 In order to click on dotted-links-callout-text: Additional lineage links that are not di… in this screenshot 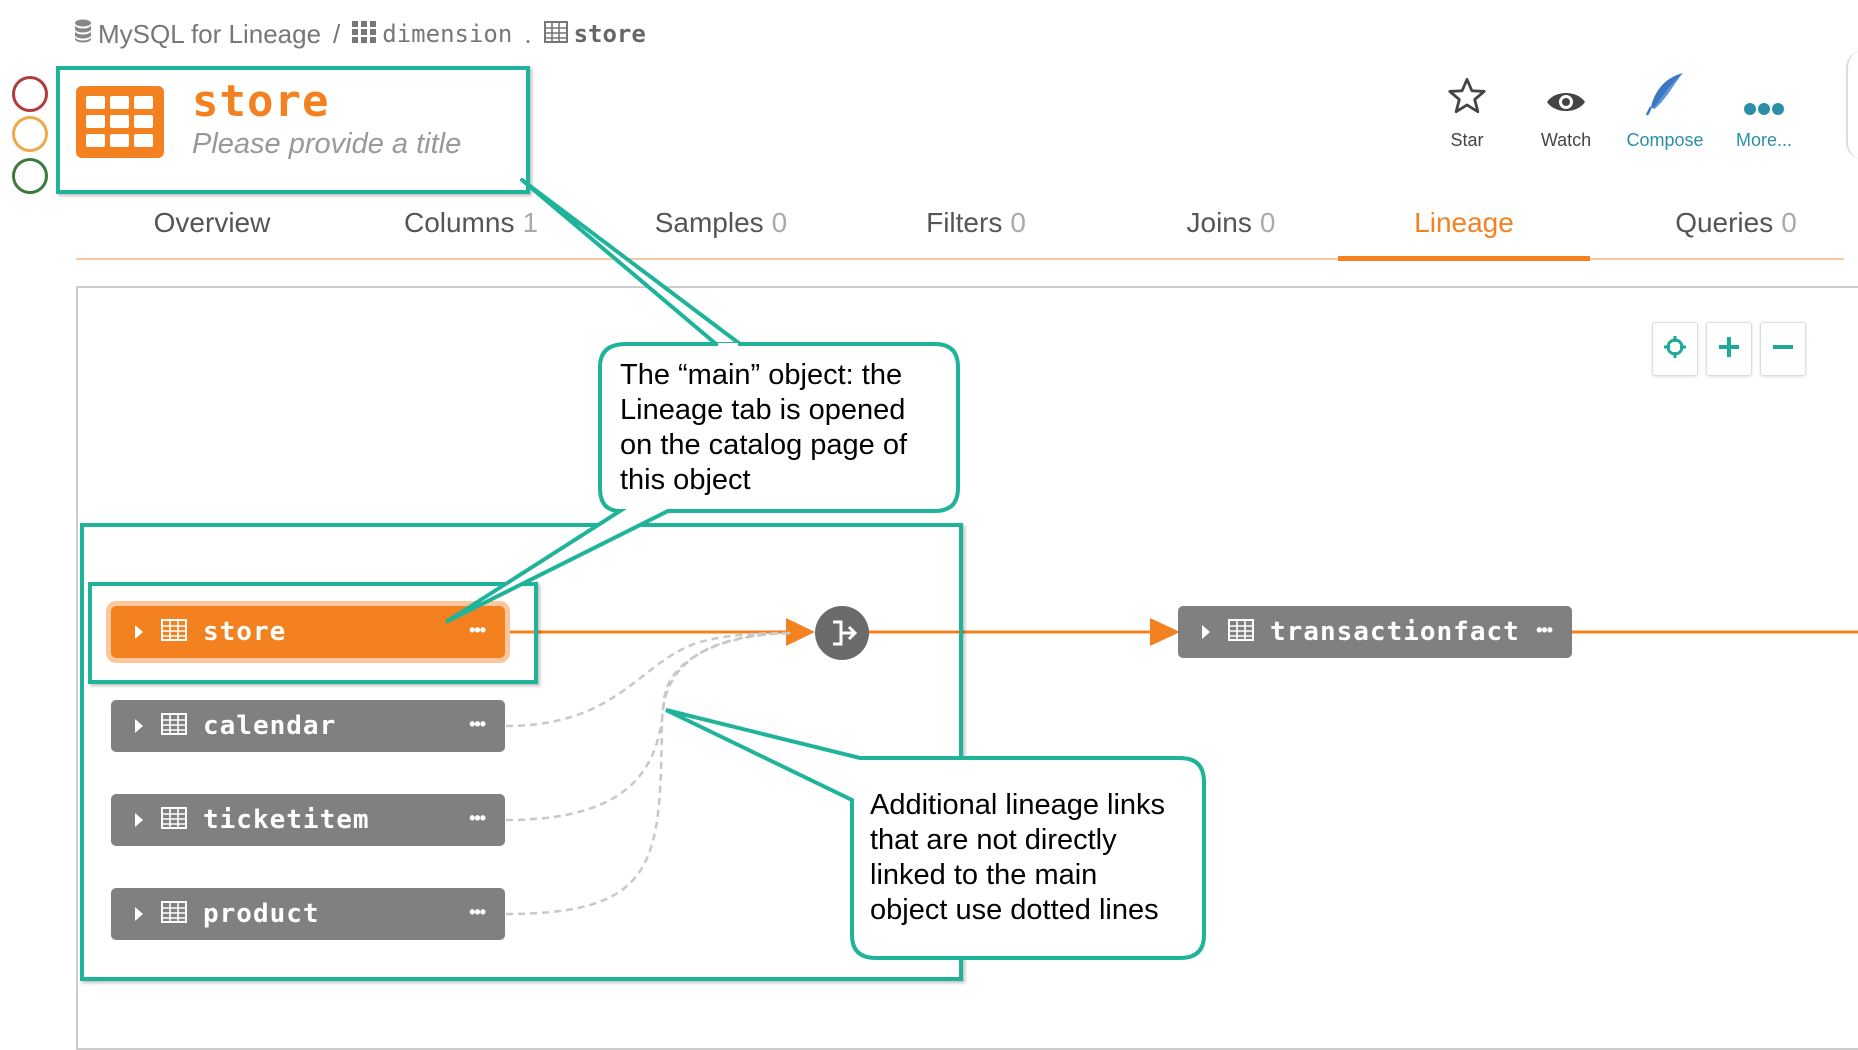, I will do `click(1018, 857)`.